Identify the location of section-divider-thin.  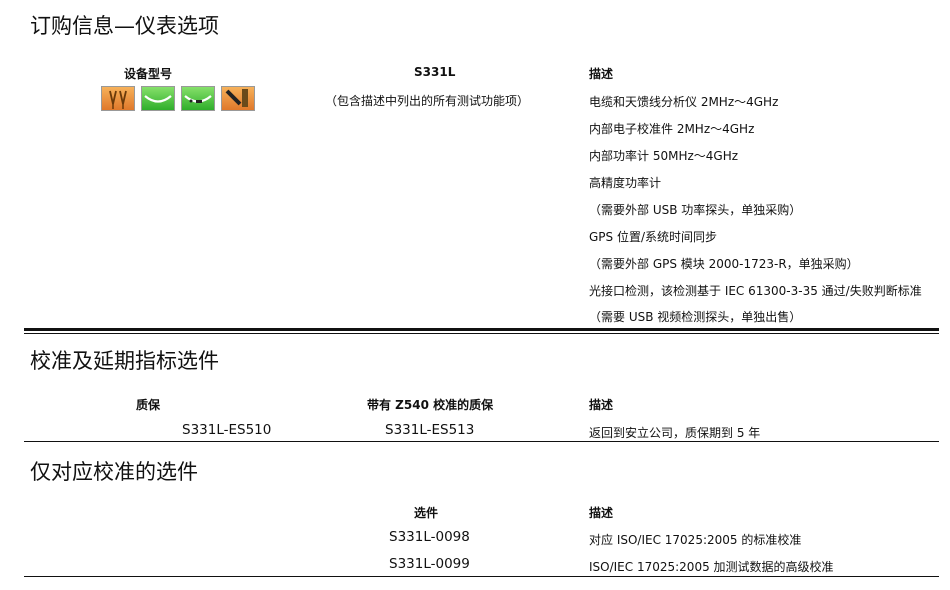
(481, 333).